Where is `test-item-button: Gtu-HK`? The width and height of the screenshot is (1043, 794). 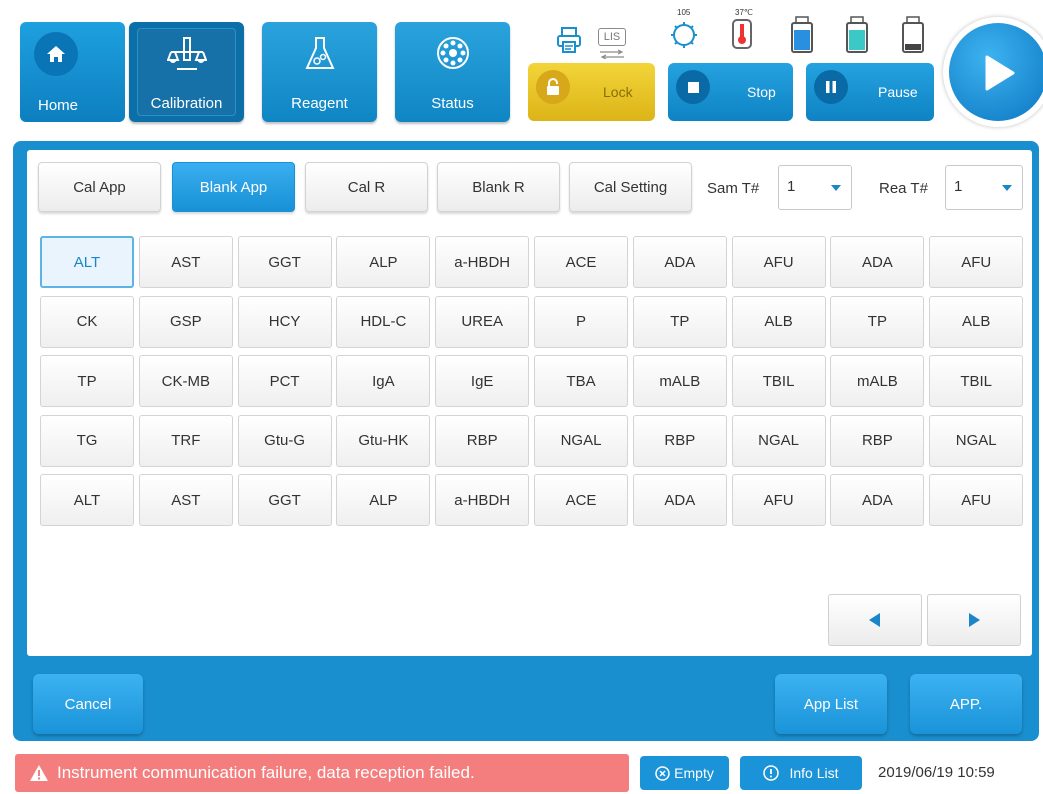 test-item-button: Gtu-HK is located at coordinates (383, 440).